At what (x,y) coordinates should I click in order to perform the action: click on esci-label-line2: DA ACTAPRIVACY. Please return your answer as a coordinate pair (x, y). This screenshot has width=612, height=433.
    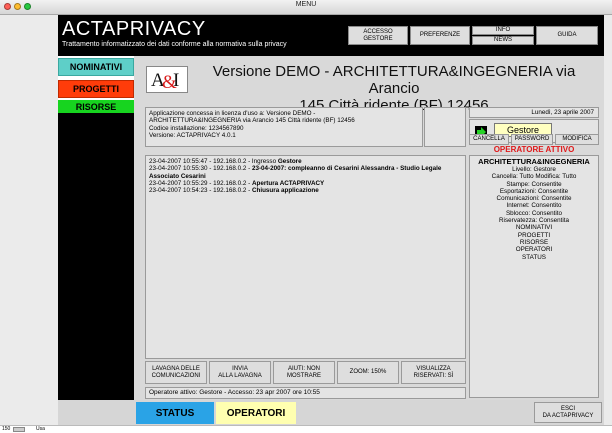
    Looking at the image, I should click on (568, 415).